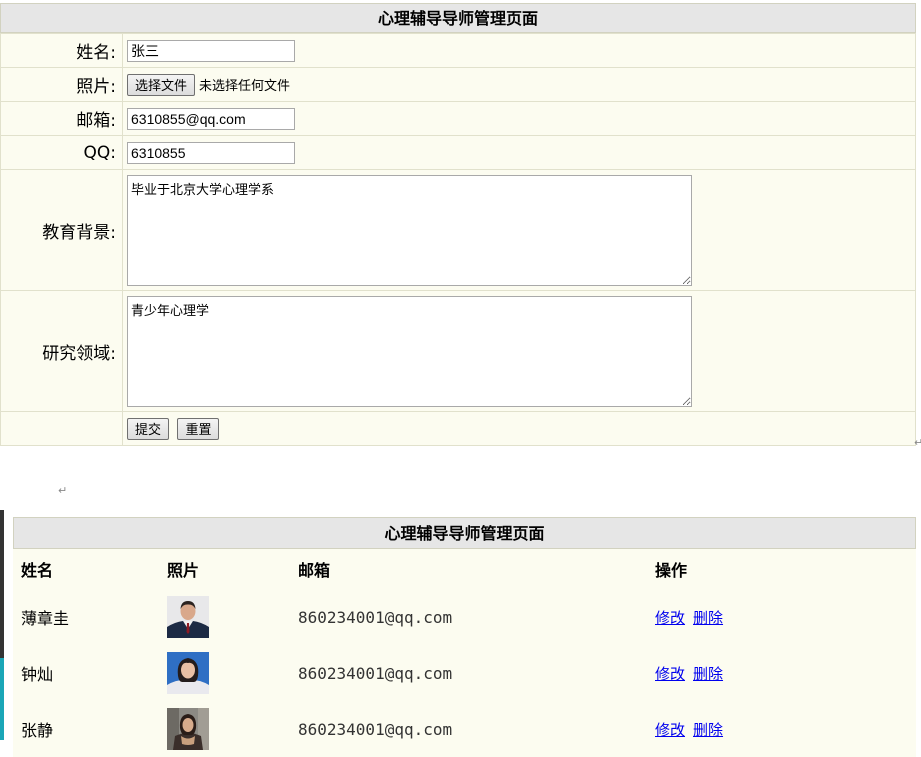 This screenshot has width=921, height=757. Describe the element at coordinates (464, 729) in the screenshot. I see `table-row: 张静 860234001@qq.com 修改 删除` at that location.